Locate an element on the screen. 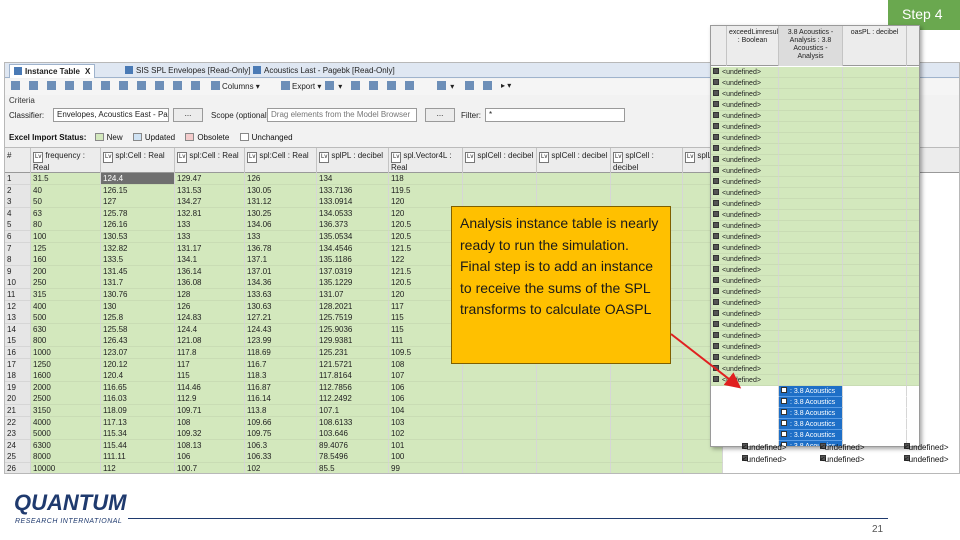 The height and width of the screenshot is (540, 960). table-cell: 100 is located at coordinates (66, 237).